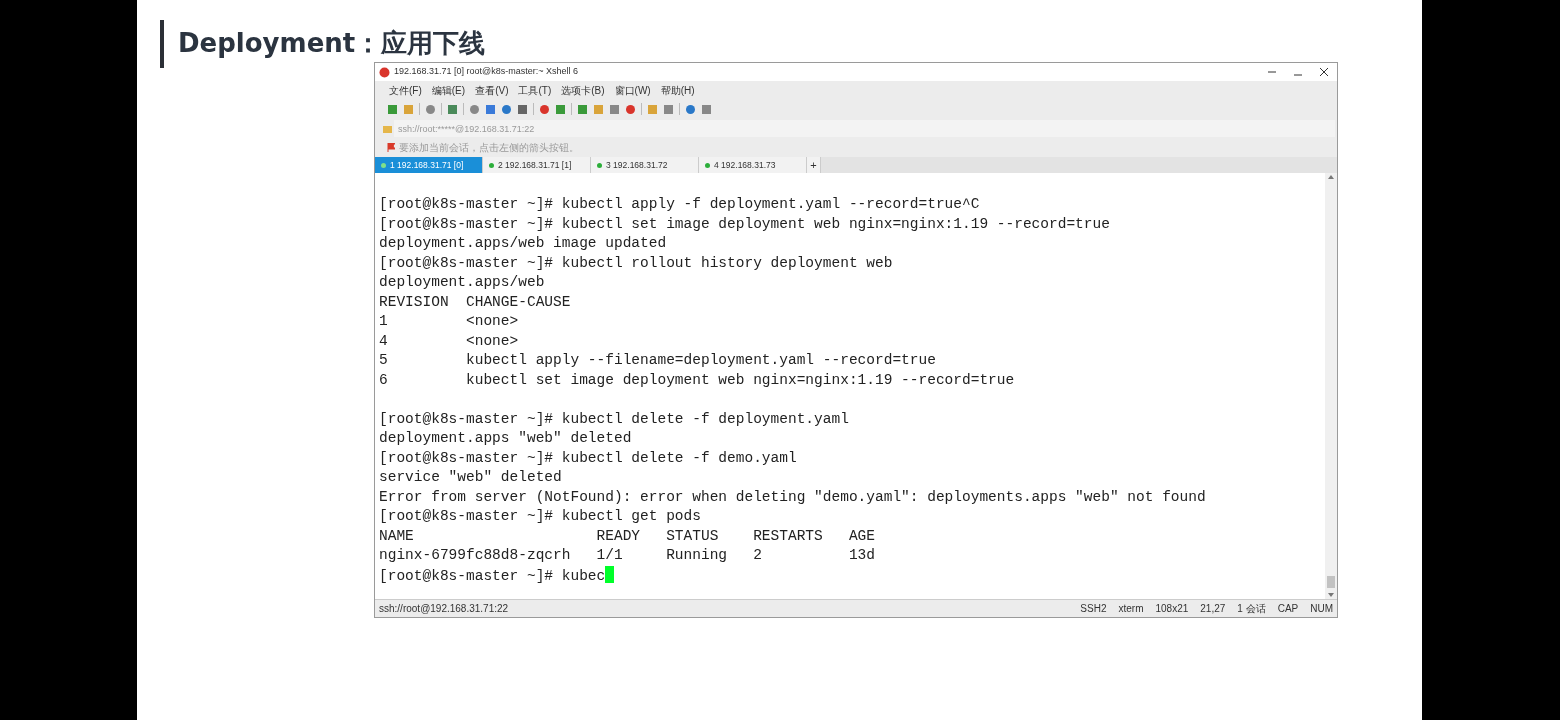 The width and height of the screenshot is (1560, 720). What do you see at coordinates (1331, 595) in the screenshot?
I see `scroll-down-icon` at bounding box center [1331, 595].